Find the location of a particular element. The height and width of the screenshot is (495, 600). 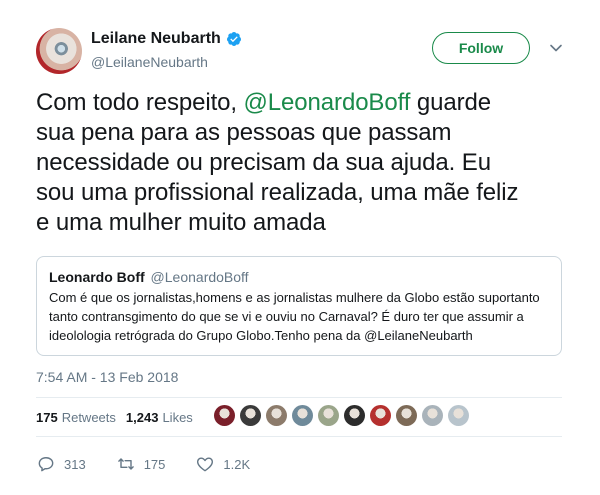

avatar is located at coordinates (59, 51).